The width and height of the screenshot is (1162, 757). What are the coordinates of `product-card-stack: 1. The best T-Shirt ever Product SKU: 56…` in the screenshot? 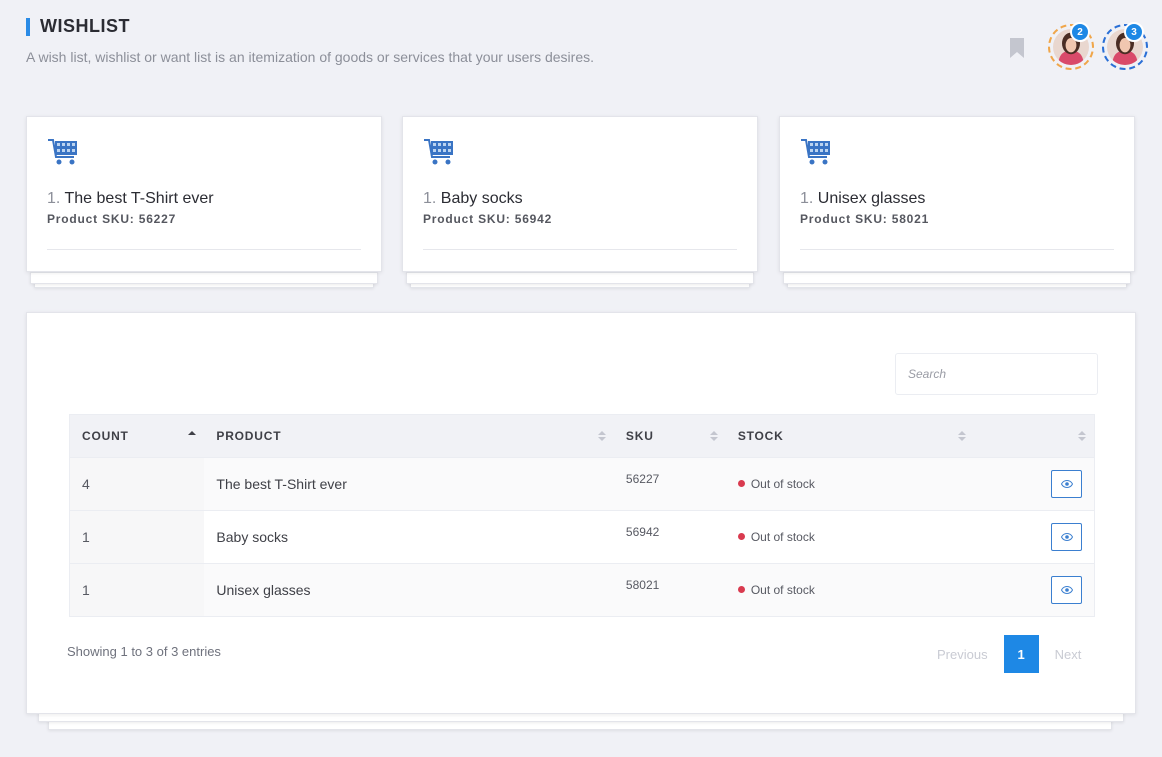 It's located at (204, 202).